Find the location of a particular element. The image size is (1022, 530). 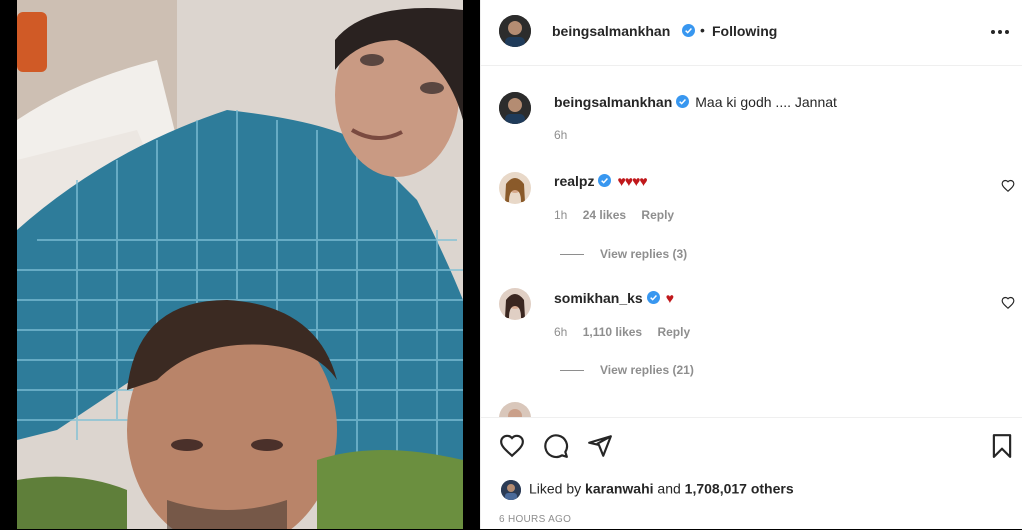

comment-icon is located at coordinates (556, 446).